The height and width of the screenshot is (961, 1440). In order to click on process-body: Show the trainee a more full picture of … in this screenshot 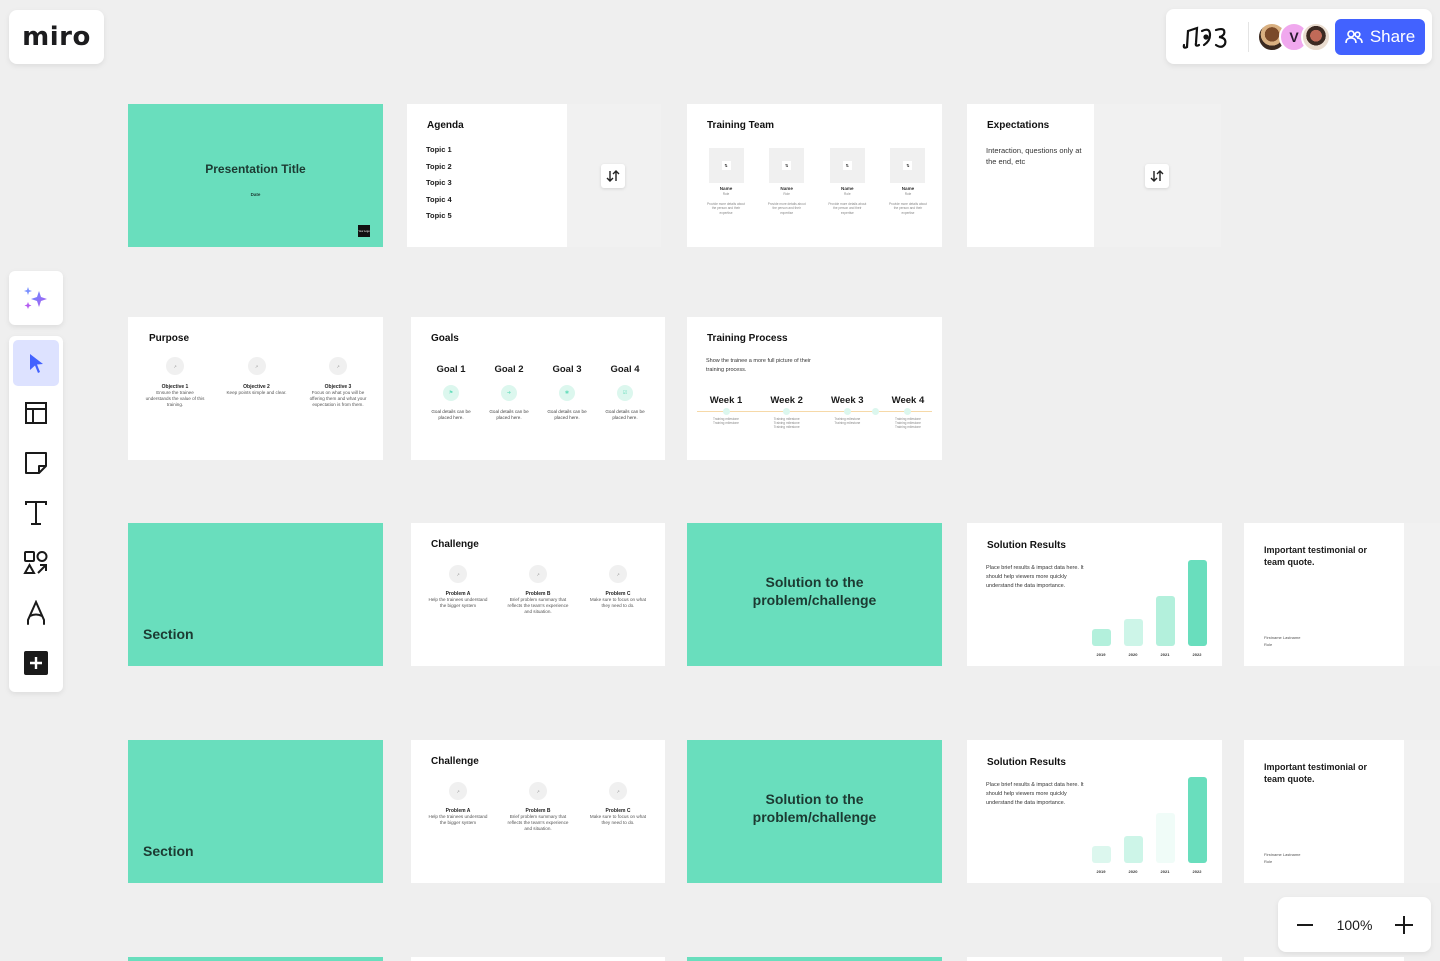, I will do `click(758, 365)`.